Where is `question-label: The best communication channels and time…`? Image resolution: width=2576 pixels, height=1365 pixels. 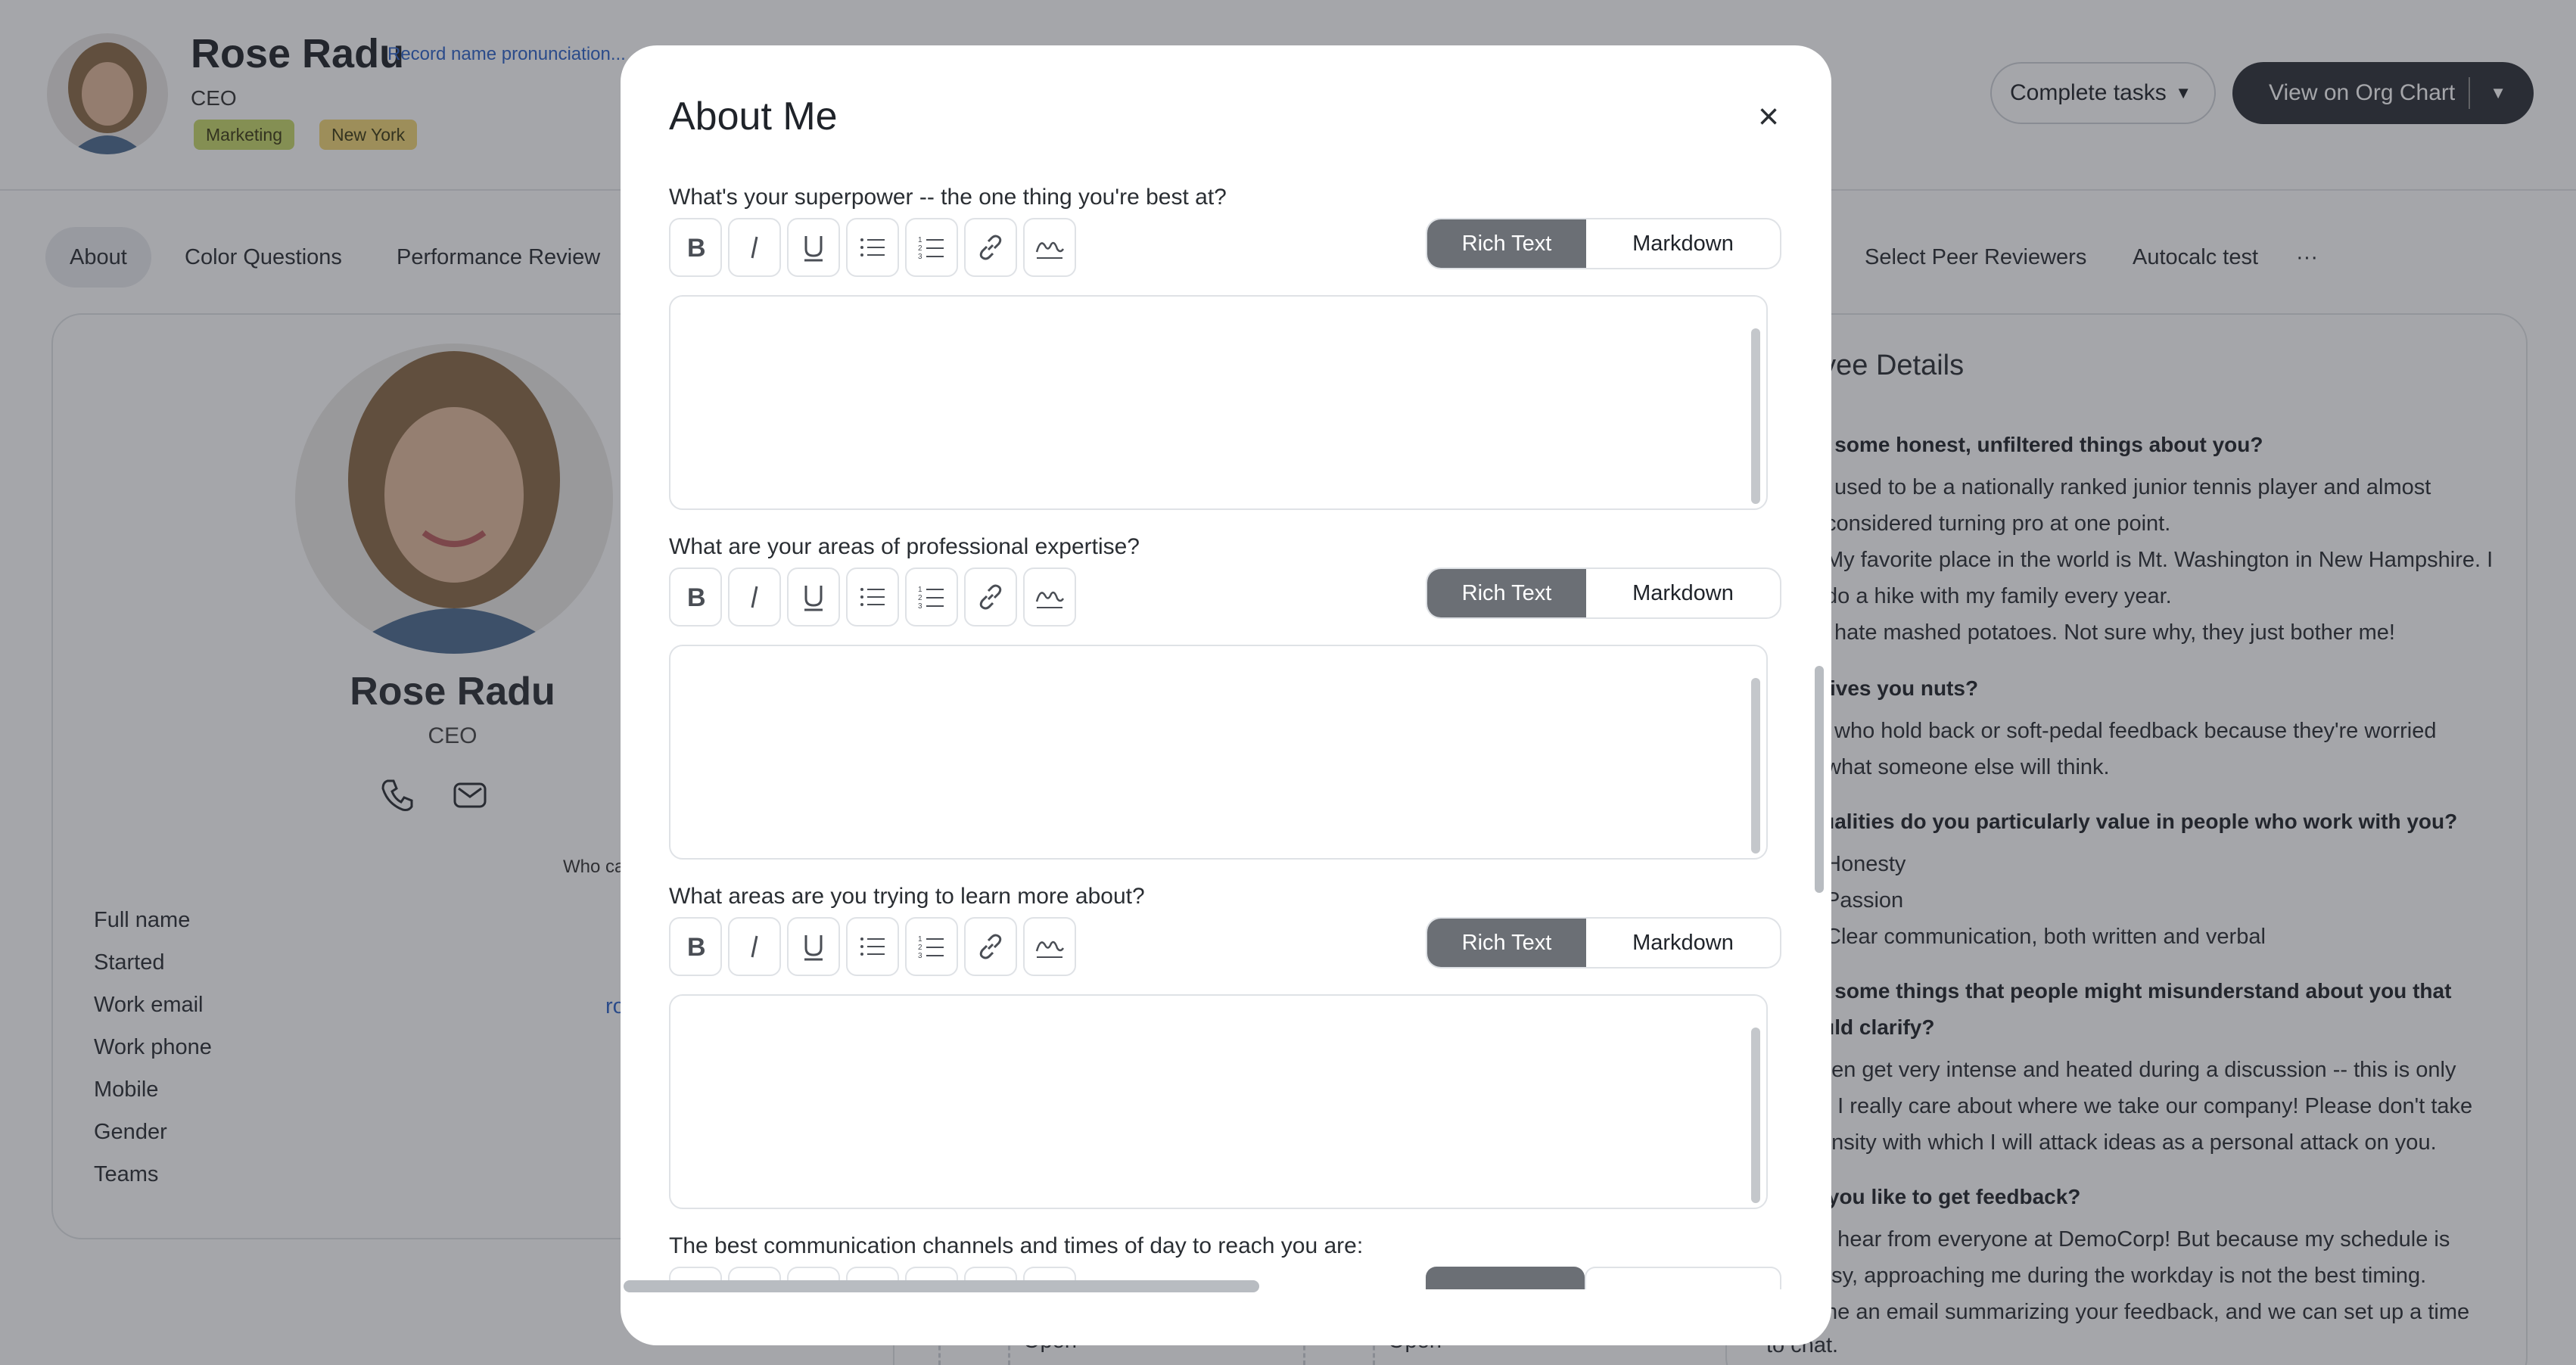
question-label: The best communication channels and time… is located at coordinates (1017, 1245).